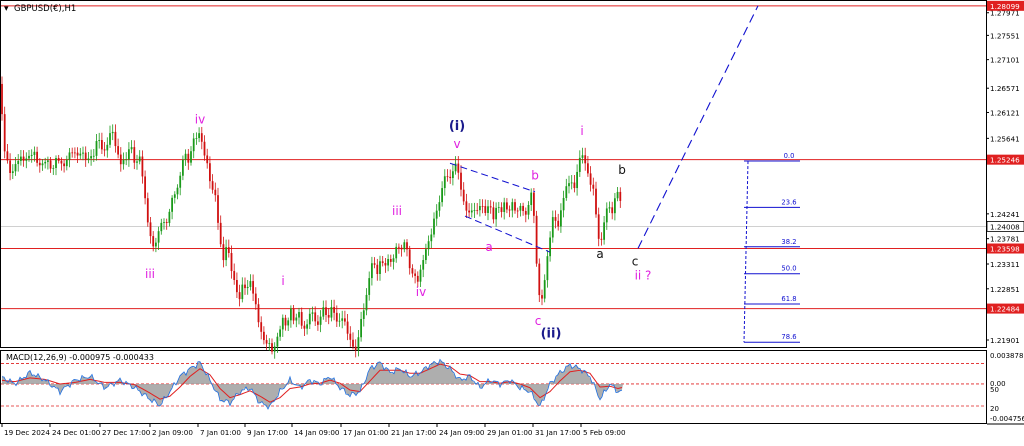 The image size is (1024, 446). What do you see at coordinates (604, 432) in the screenshot?
I see `time-tick-label: 5 Feb 09:00` at bounding box center [604, 432].